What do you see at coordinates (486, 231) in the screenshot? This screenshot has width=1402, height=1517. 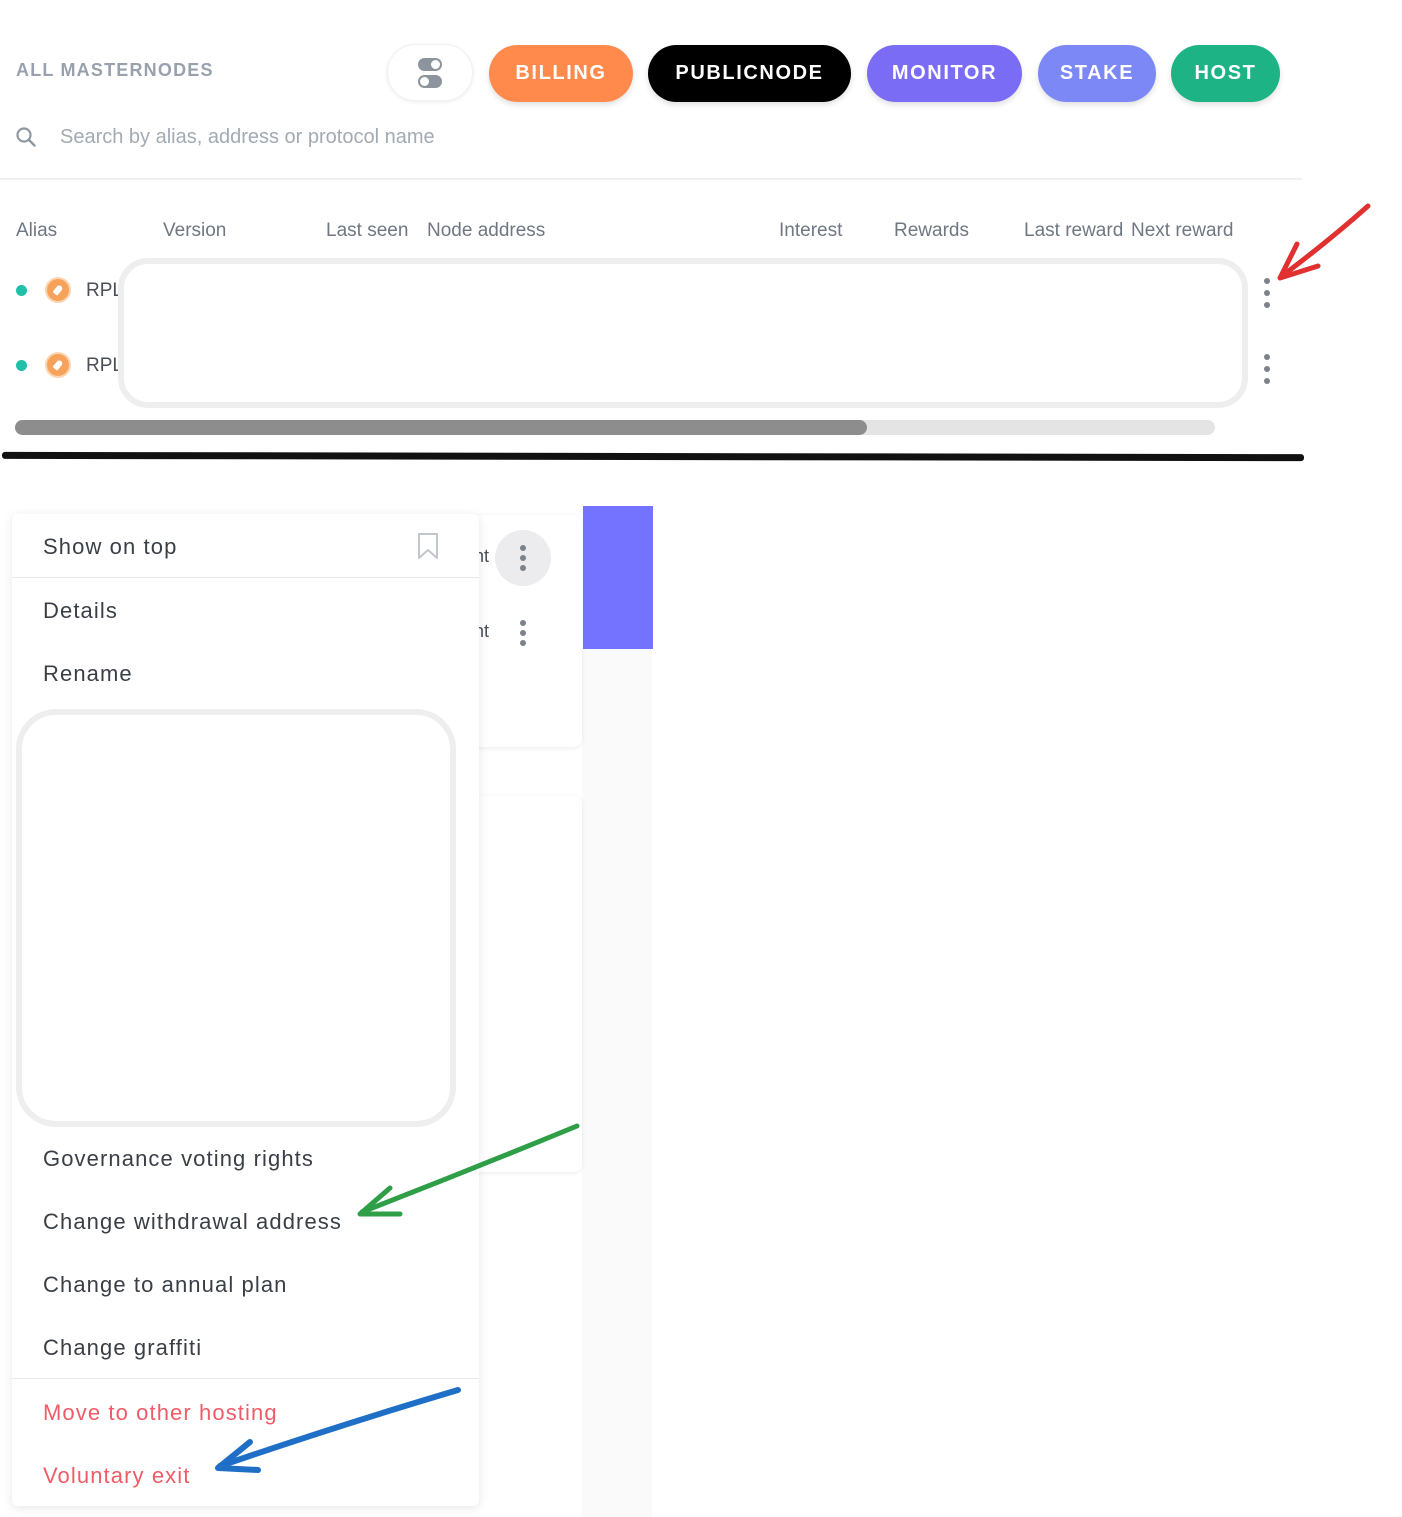 I see `column-header-node-address: Node address` at bounding box center [486, 231].